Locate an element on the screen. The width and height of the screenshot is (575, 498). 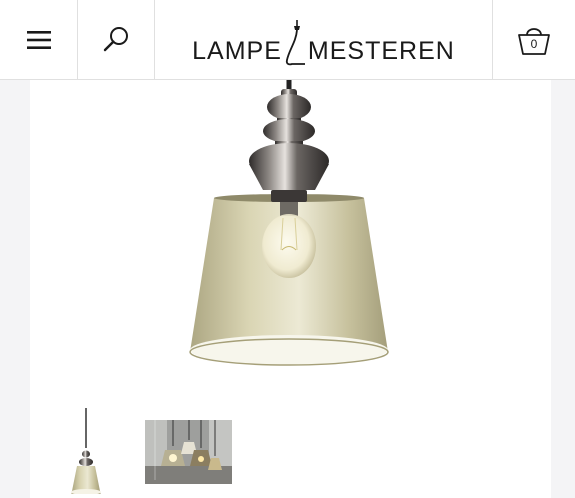
pendant-lamp-thumbnail is located at coordinates (86, 451).